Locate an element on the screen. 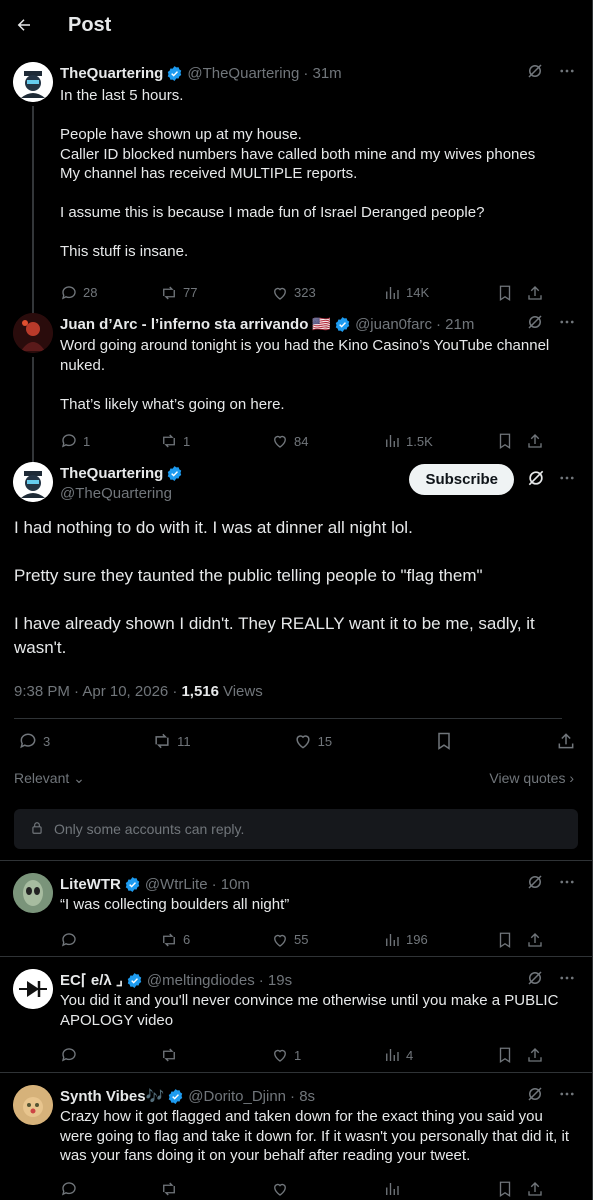  views-button: 196 is located at coordinates (439, 940).